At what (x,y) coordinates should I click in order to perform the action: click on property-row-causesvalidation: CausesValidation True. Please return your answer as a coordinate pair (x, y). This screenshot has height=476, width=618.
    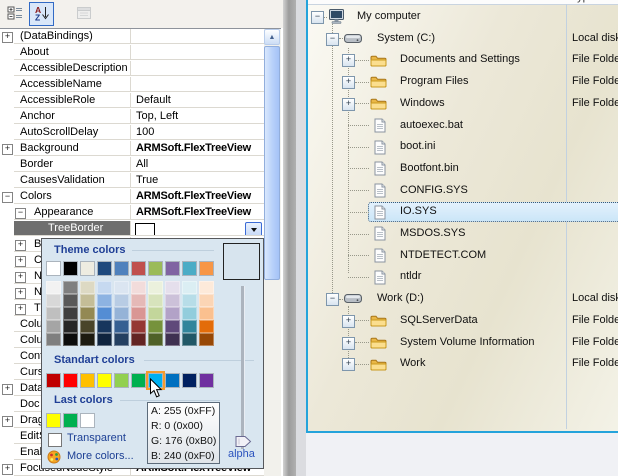
    Looking at the image, I should click on (132, 181).